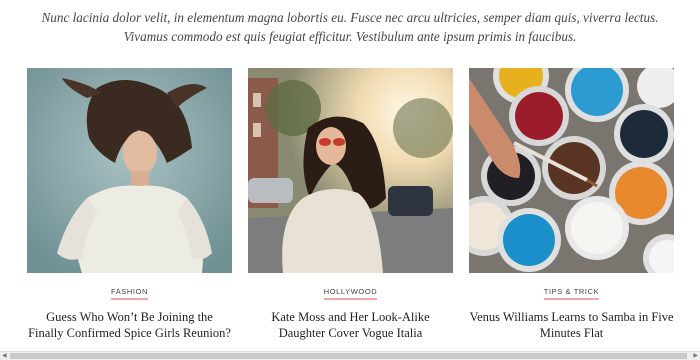 Image resolution: width=700 pixels, height=360 pixels. I want to click on horizontal-scrollbar: ◀ ▶, so click(350, 355).